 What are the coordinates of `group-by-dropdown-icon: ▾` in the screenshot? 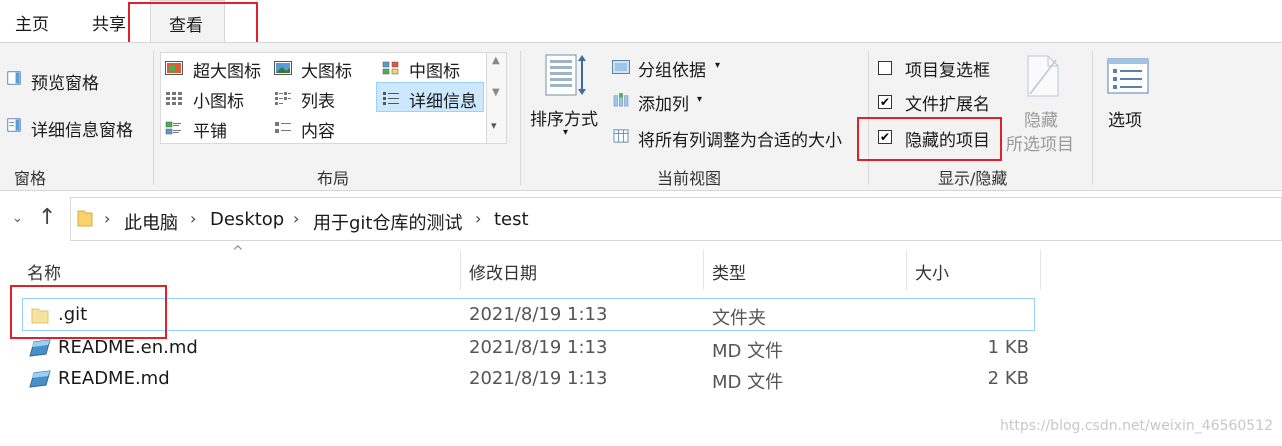 It's located at (718, 65).